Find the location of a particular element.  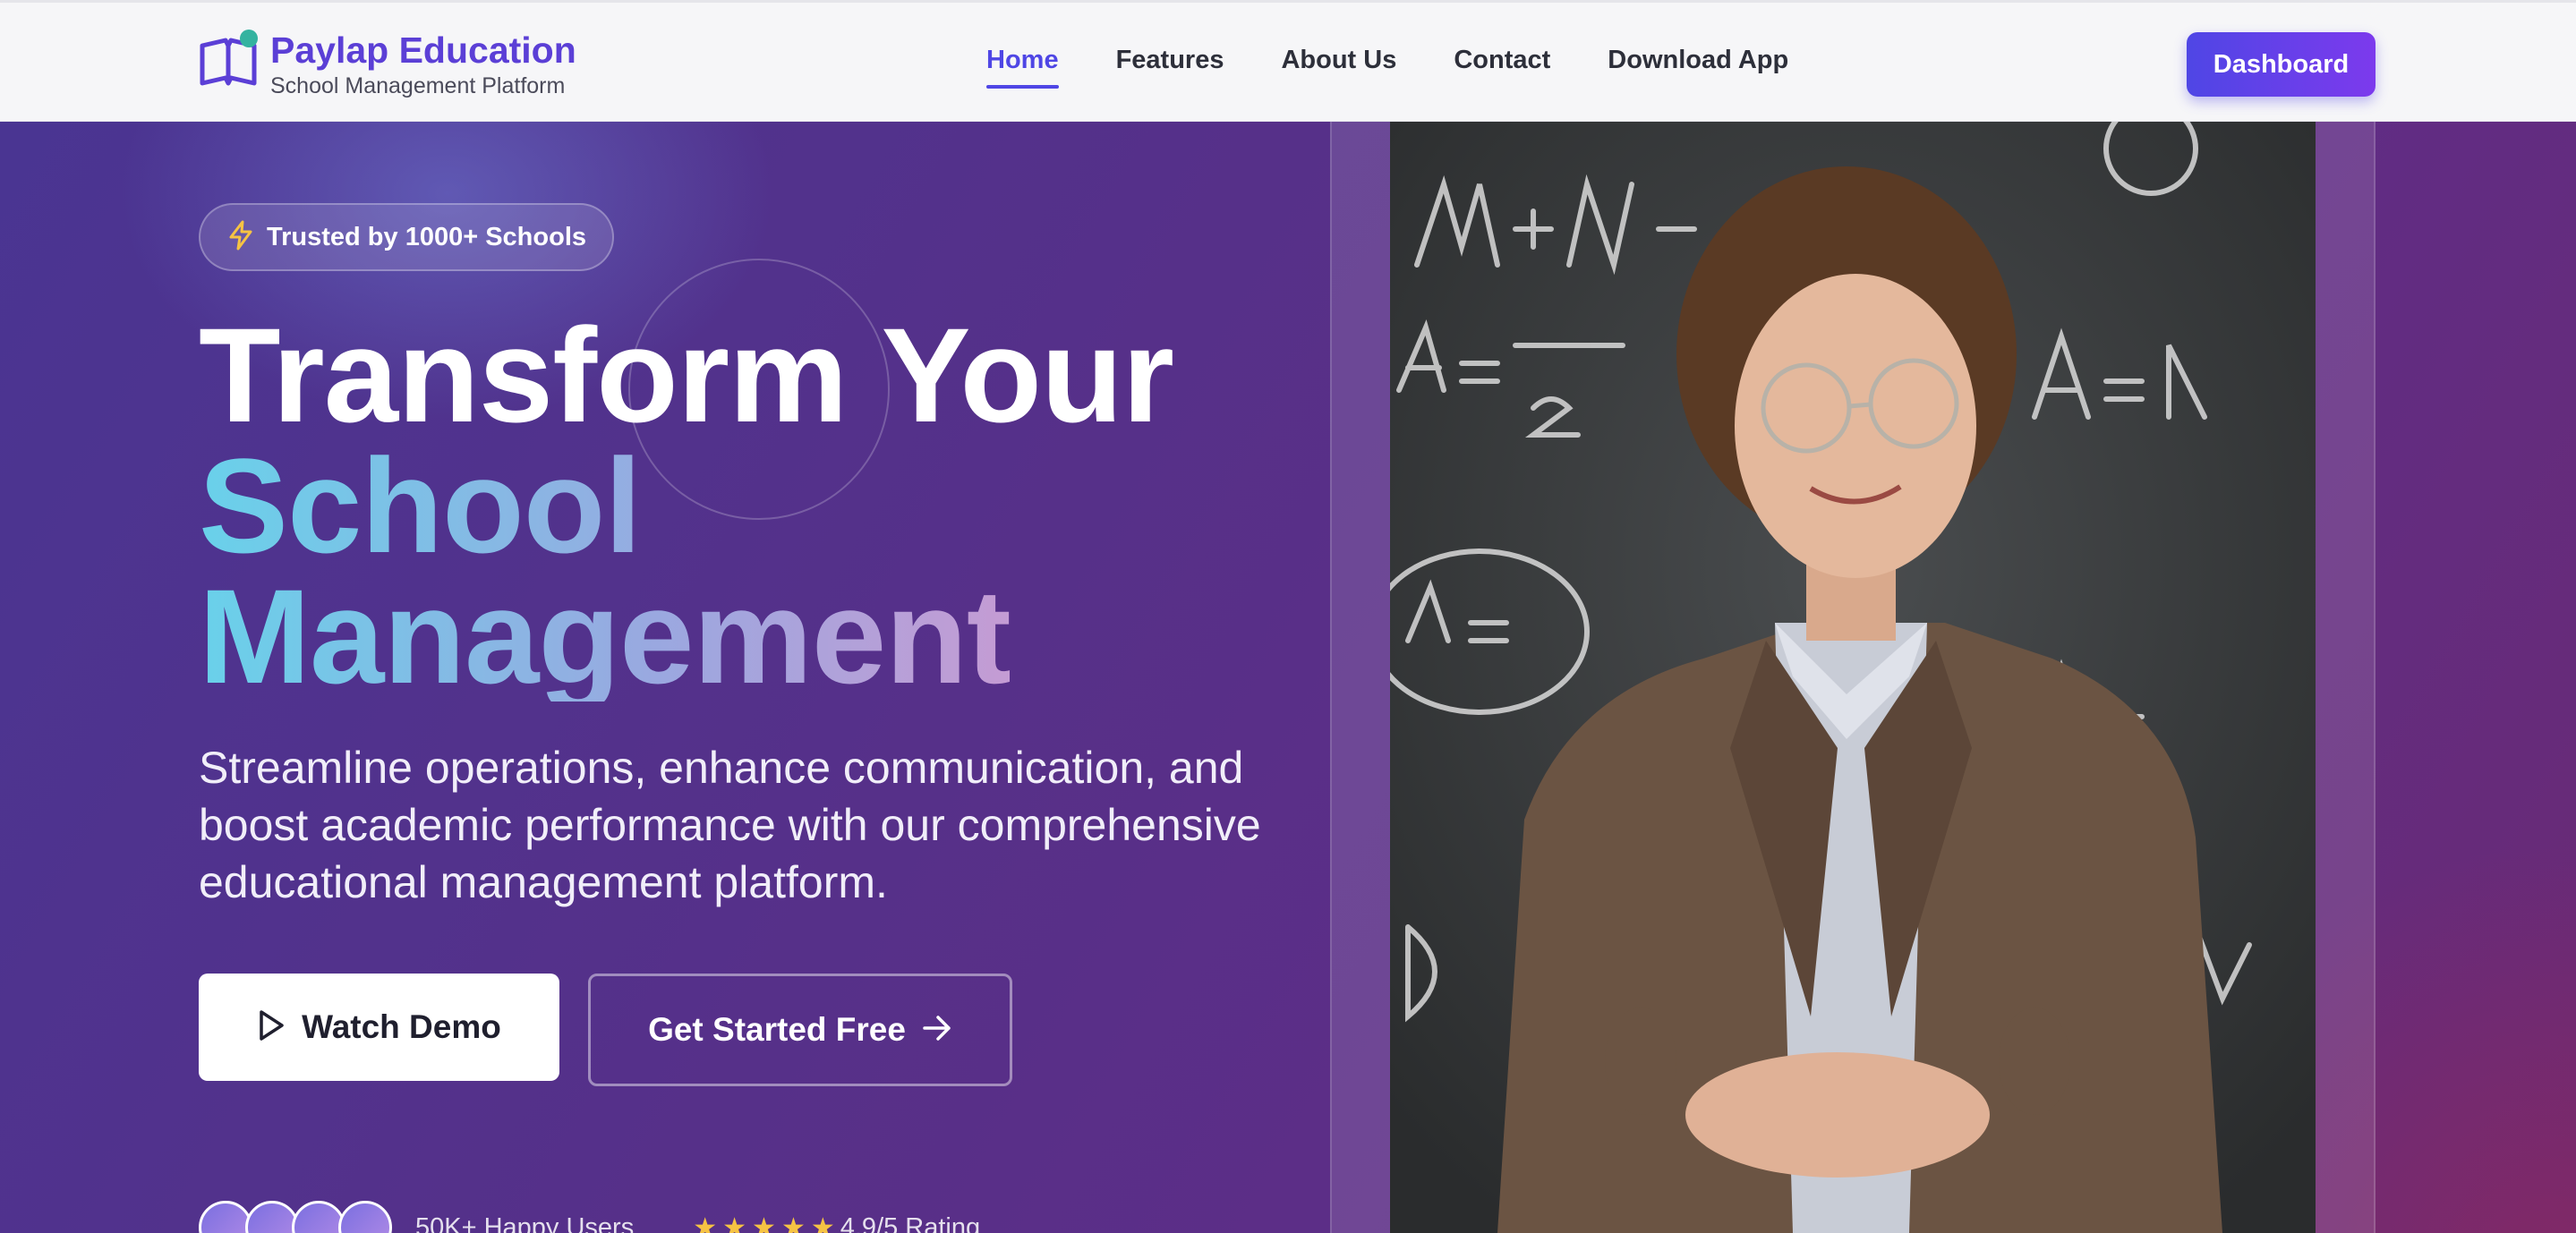

nav-download-app: Download App is located at coordinates (1698, 60).